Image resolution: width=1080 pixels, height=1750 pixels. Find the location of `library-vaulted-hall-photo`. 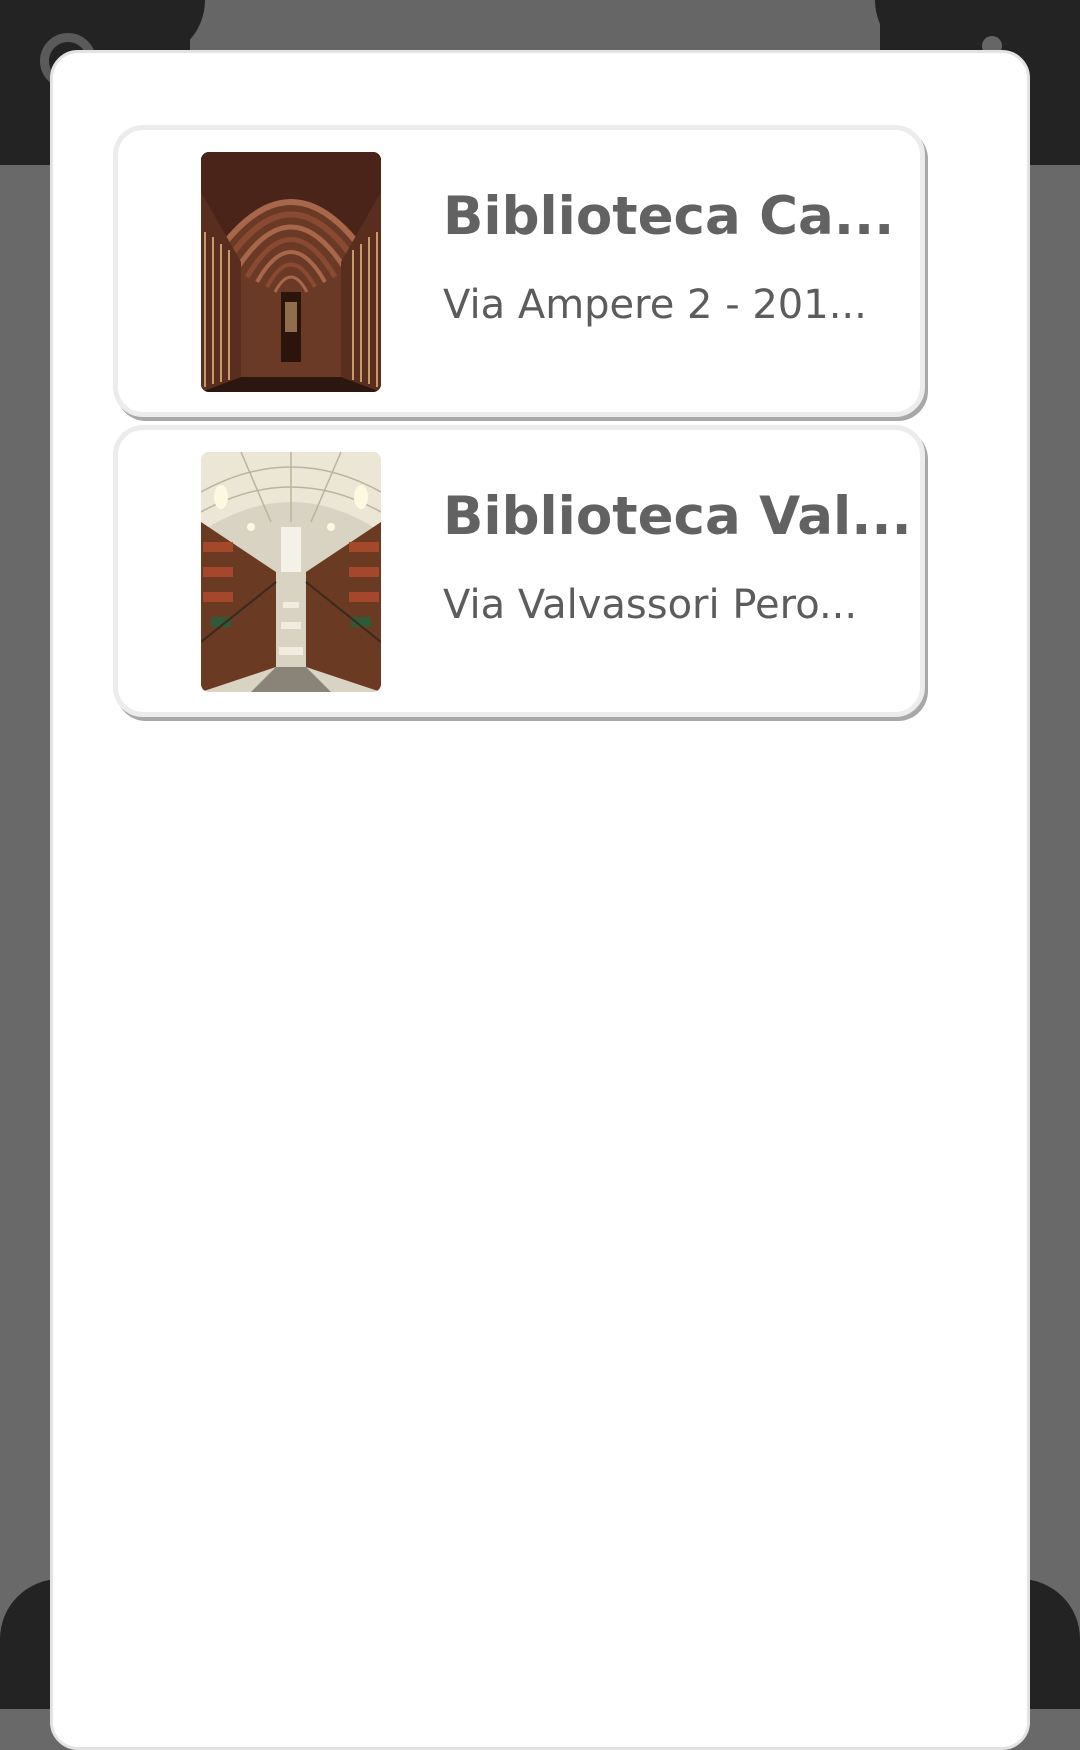

library-vaulted-hall-photo is located at coordinates (291, 272).